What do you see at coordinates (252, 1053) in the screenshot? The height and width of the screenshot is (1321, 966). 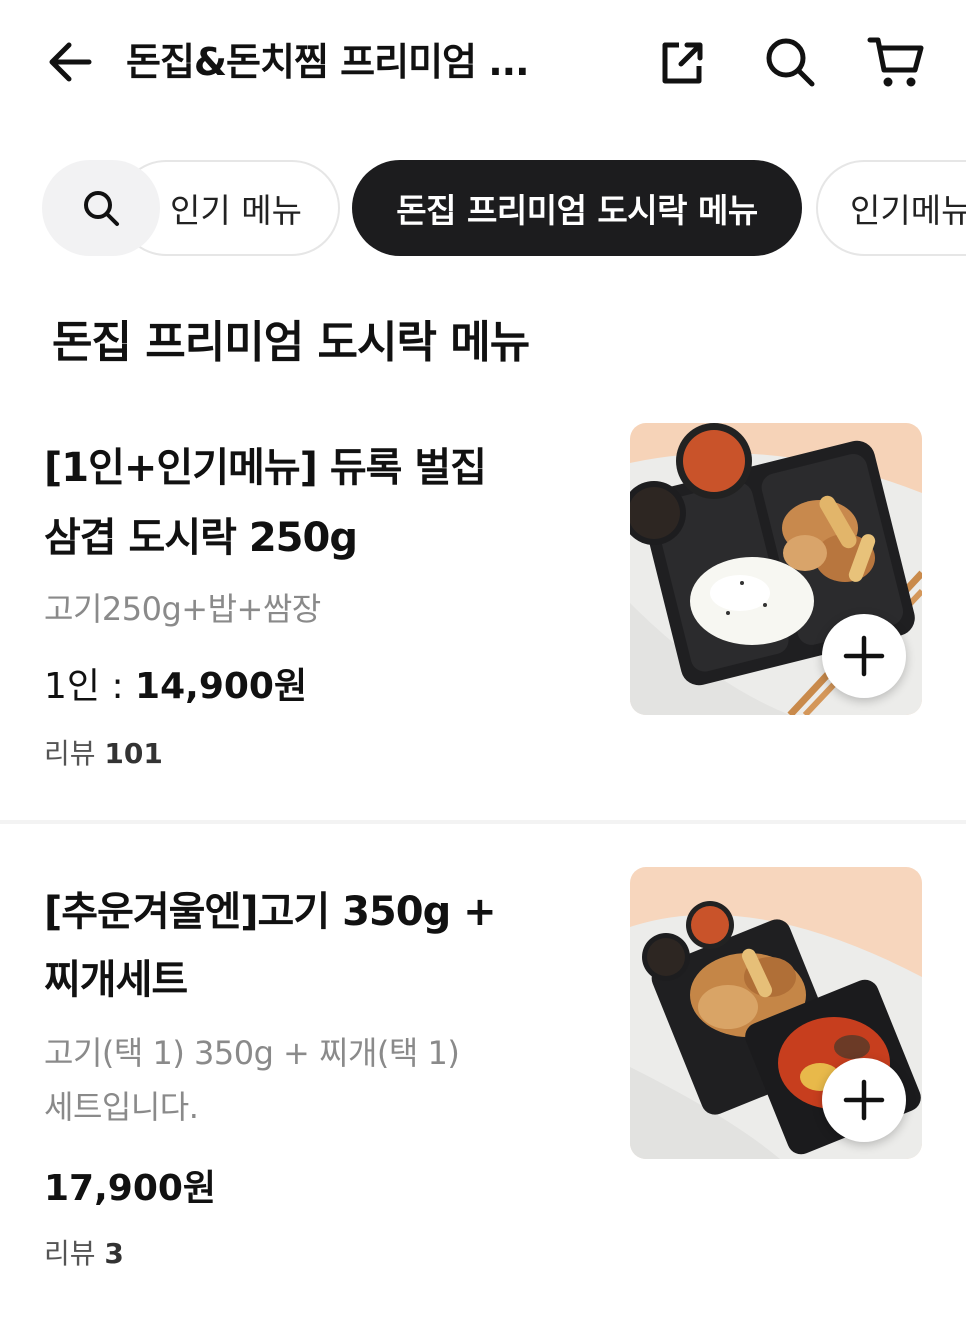 I see `item-description-line1: 고기(택 1) 350g + 찌개(택 1)` at bounding box center [252, 1053].